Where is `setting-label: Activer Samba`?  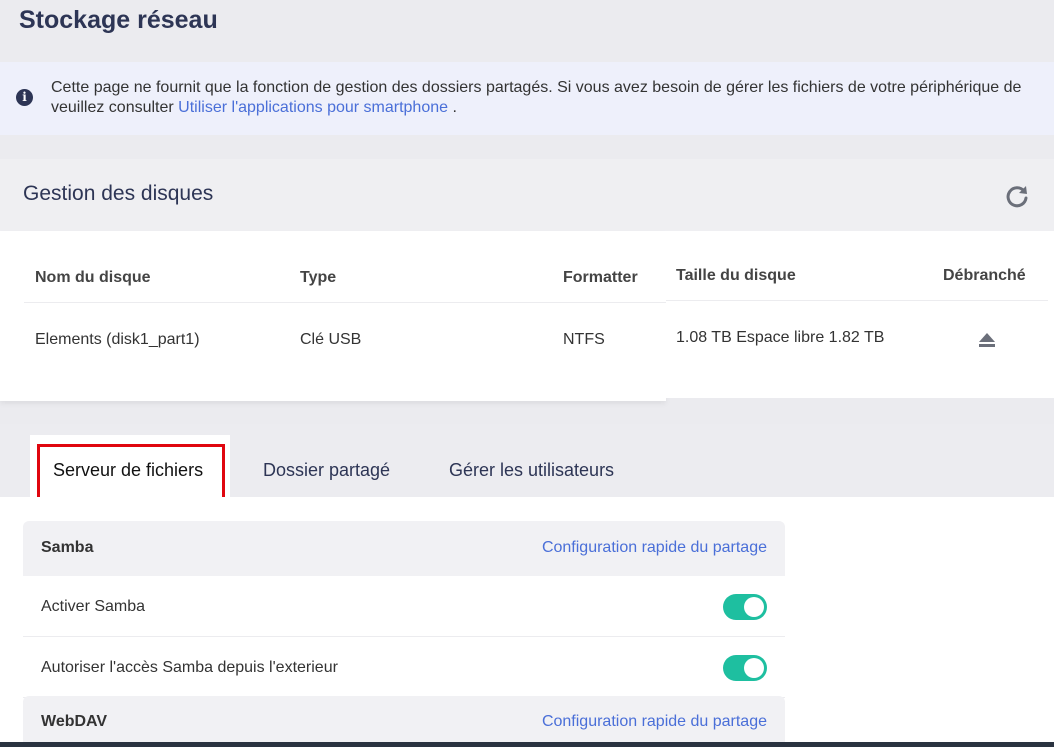 setting-label: Activer Samba is located at coordinates (93, 606).